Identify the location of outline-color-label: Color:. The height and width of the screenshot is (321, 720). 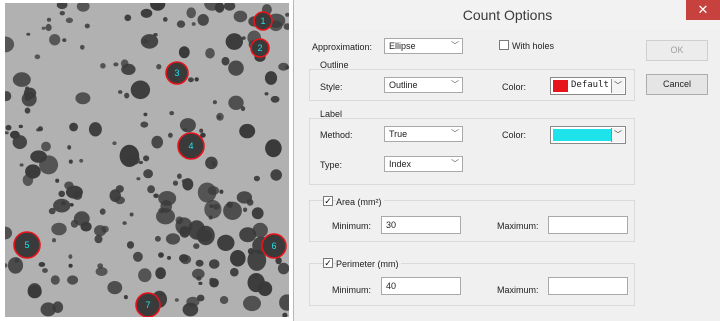
(514, 87).